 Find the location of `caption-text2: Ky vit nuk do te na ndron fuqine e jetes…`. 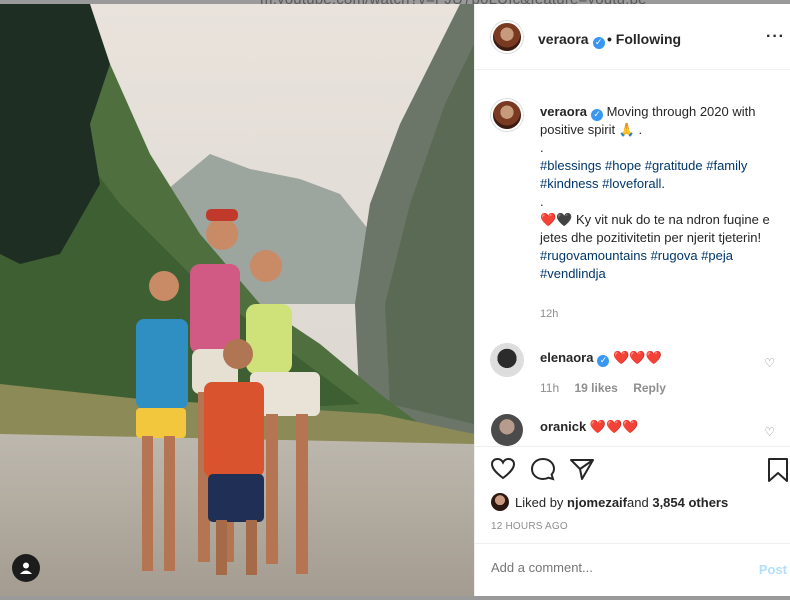

caption-text2: Ky vit nuk do te na ndron fuqine e jetes… is located at coordinates (655, 228).